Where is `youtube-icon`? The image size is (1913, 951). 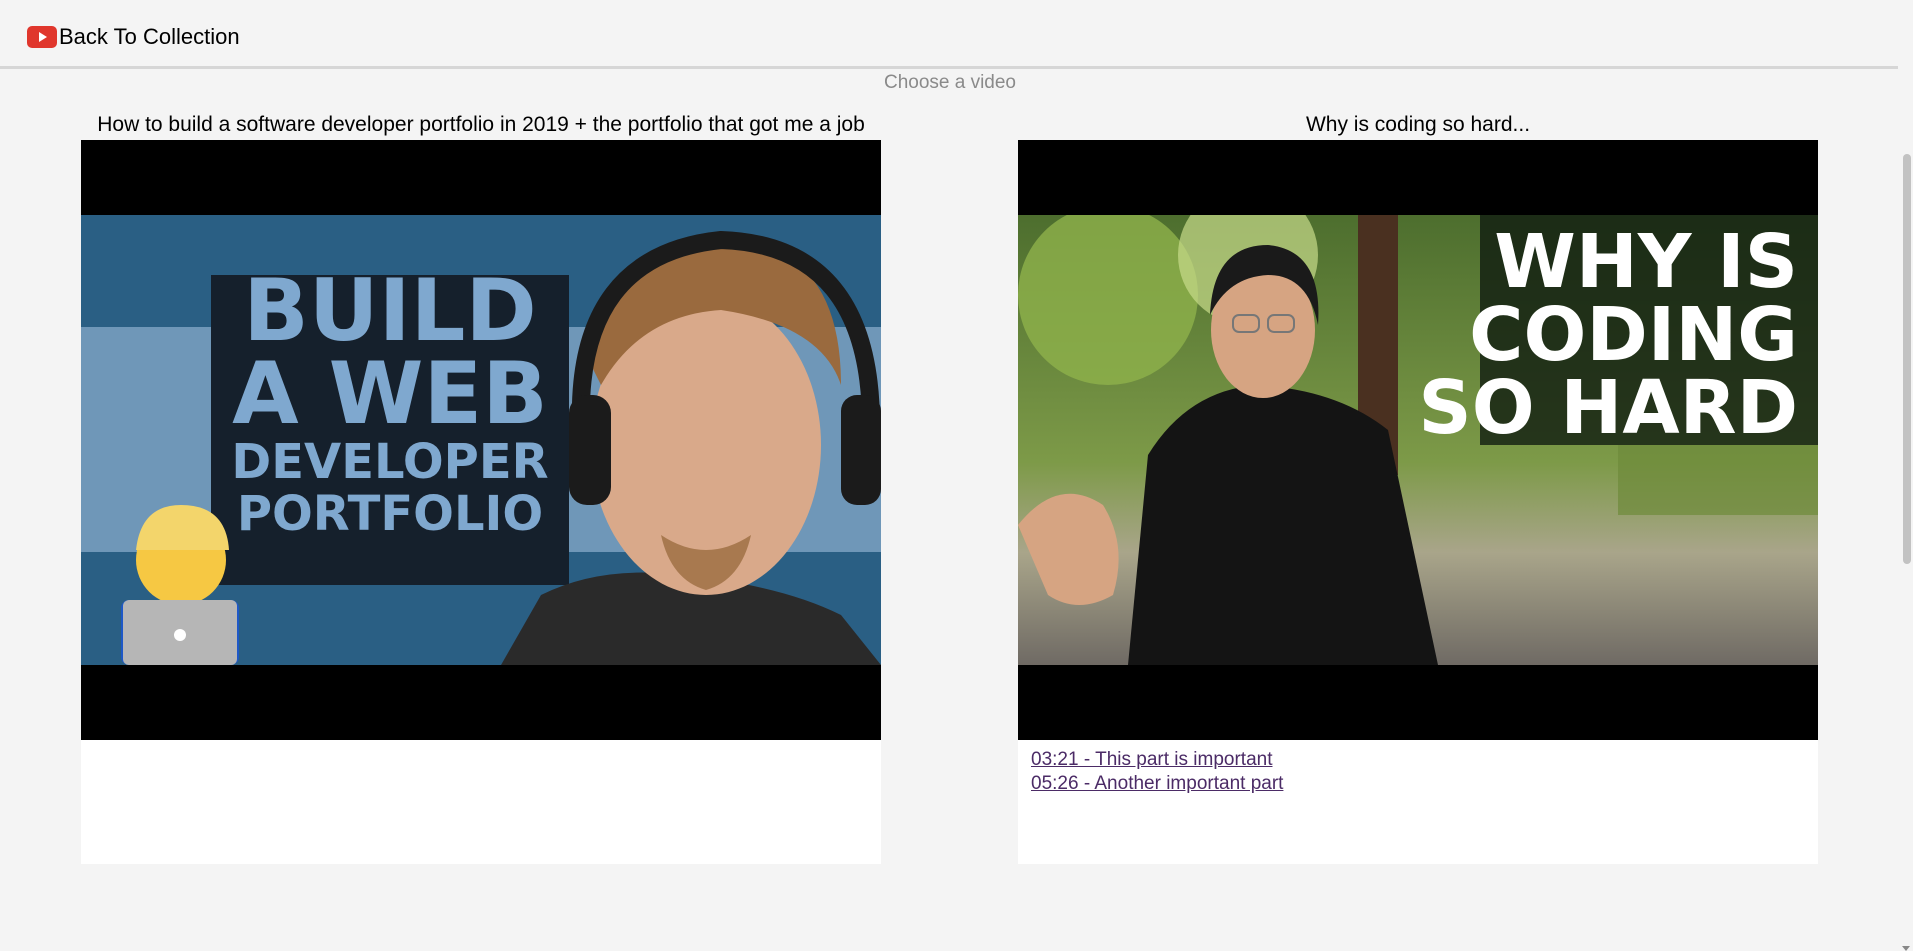 youtube-icon is located at coordinates (42, 37).